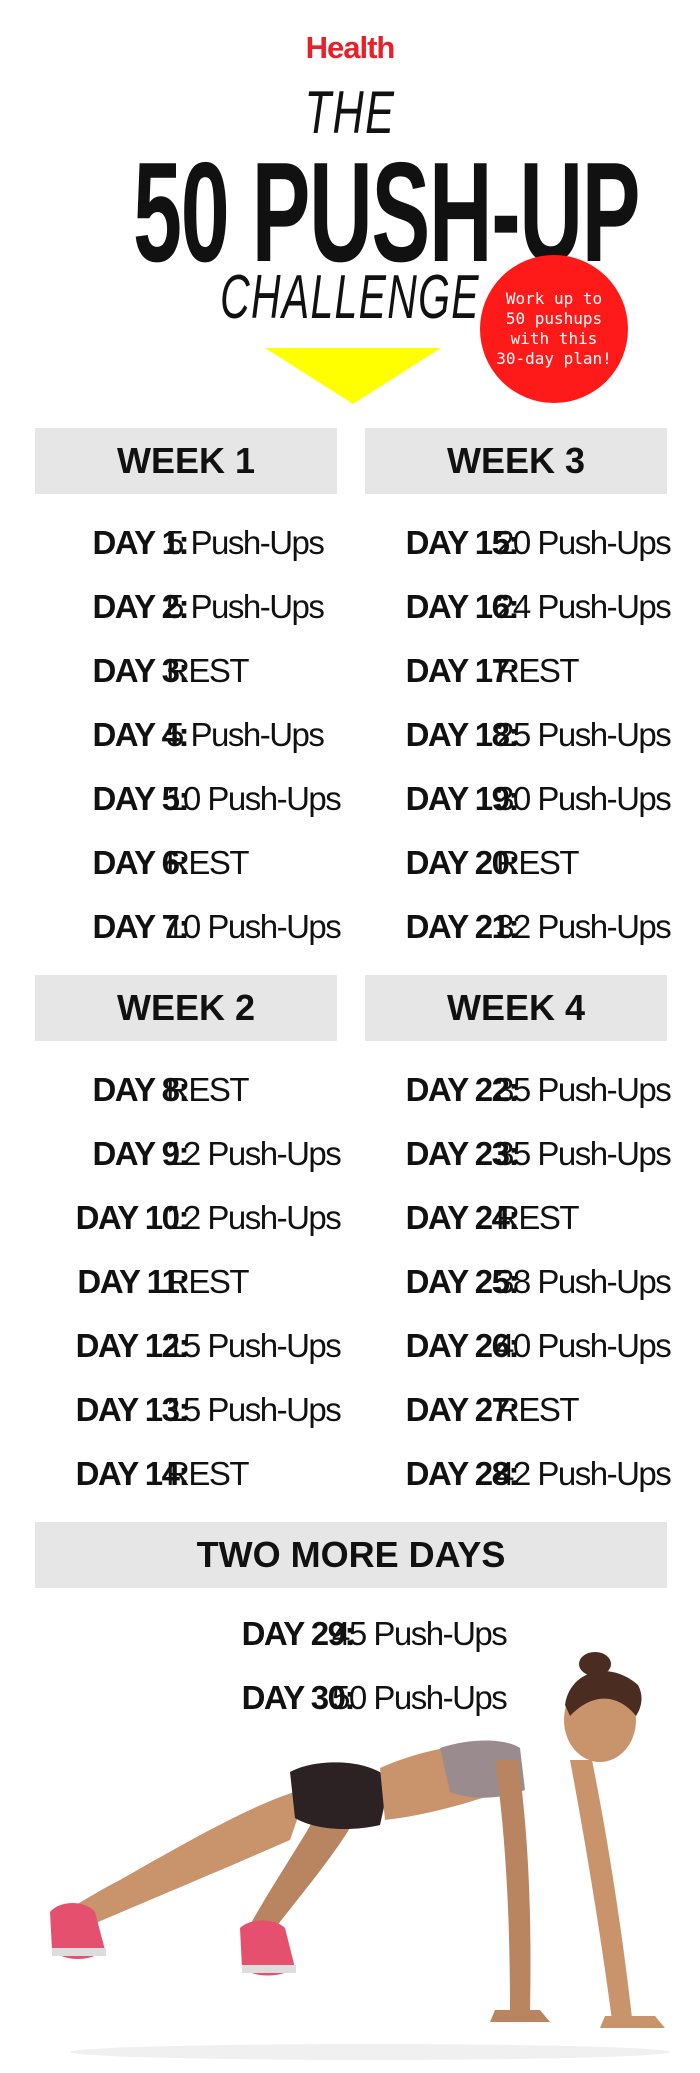  Describe the element at coordinates (584, 606) in the screenshot. I see `day-value: 24 Push-Ups` at that location.